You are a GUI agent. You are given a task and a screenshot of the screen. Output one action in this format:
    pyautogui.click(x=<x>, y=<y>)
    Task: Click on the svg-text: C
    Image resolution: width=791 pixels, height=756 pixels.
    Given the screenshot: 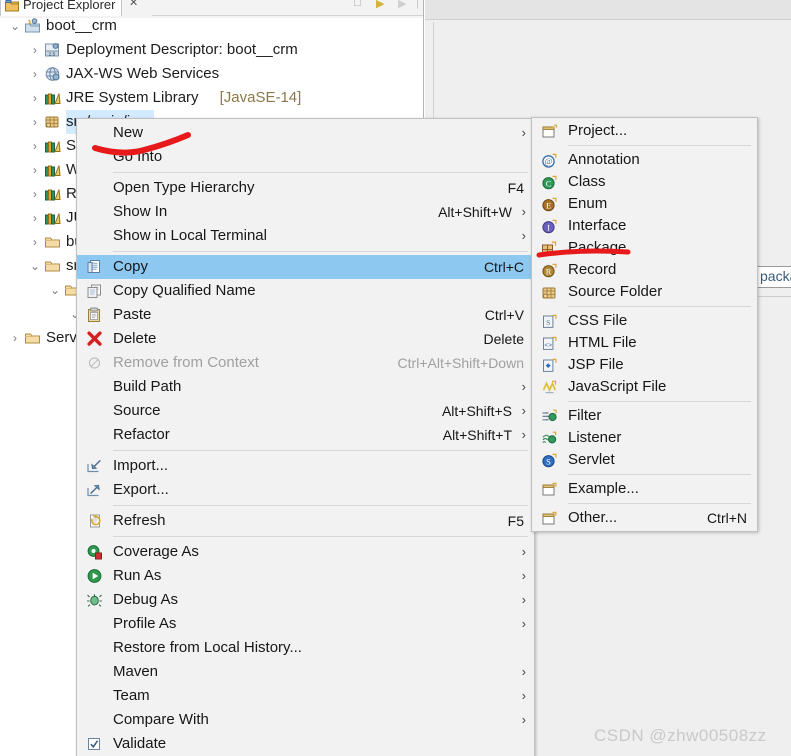 What is the action you would take?
    pyautogui.click(x=549, y=183)
    